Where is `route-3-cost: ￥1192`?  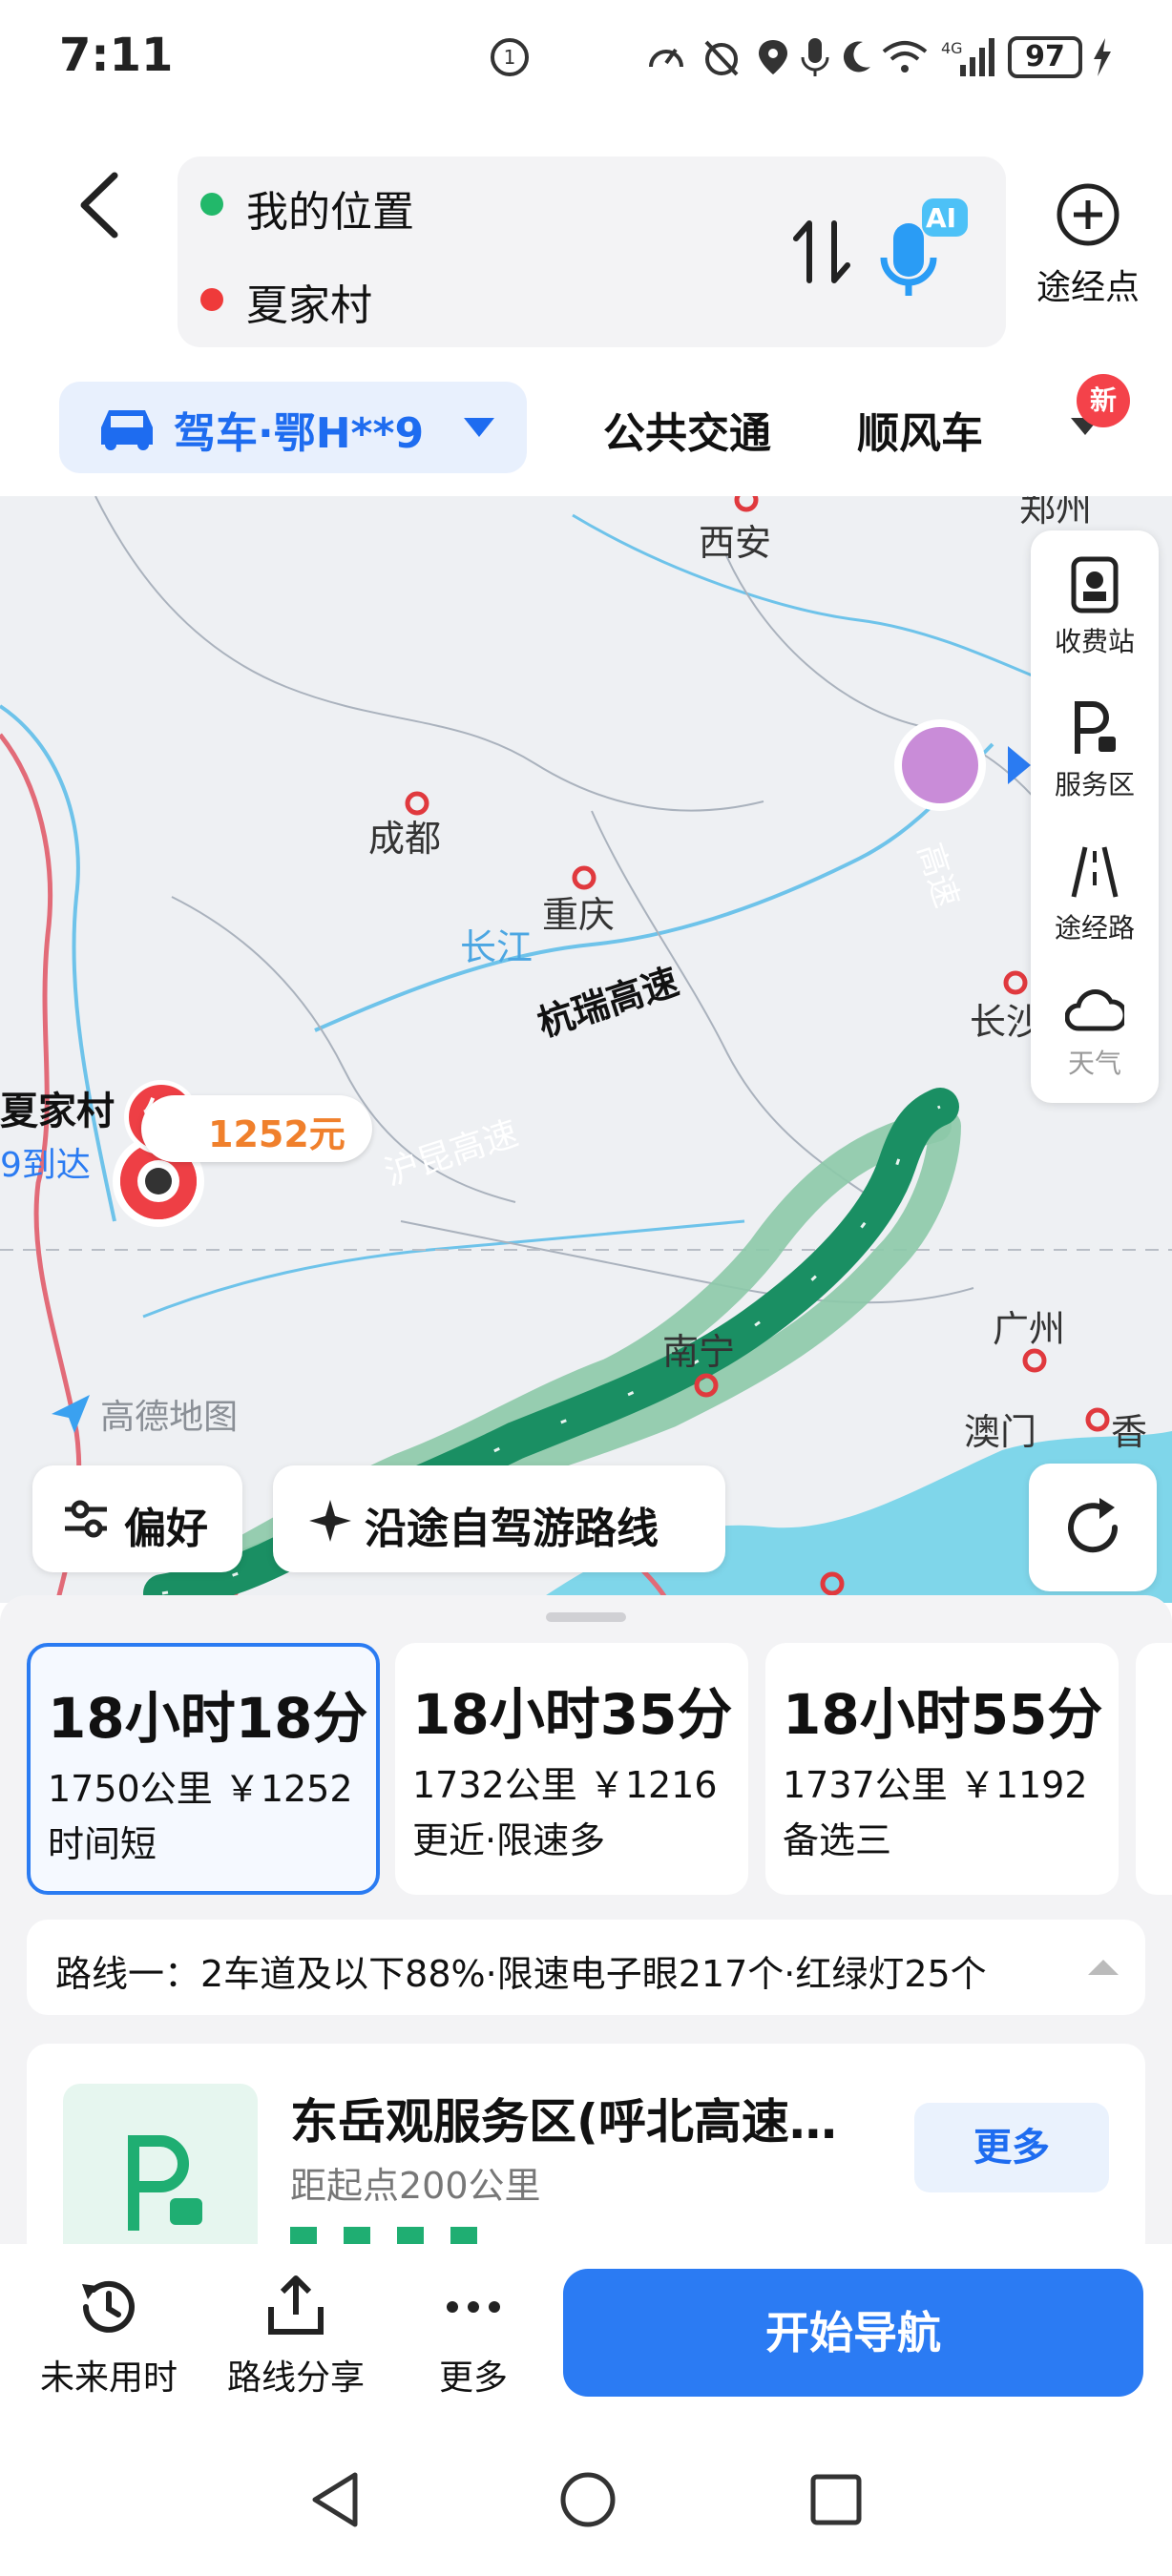
route-3-cost: ￥1192 is located at coordinates (1023, 1785).